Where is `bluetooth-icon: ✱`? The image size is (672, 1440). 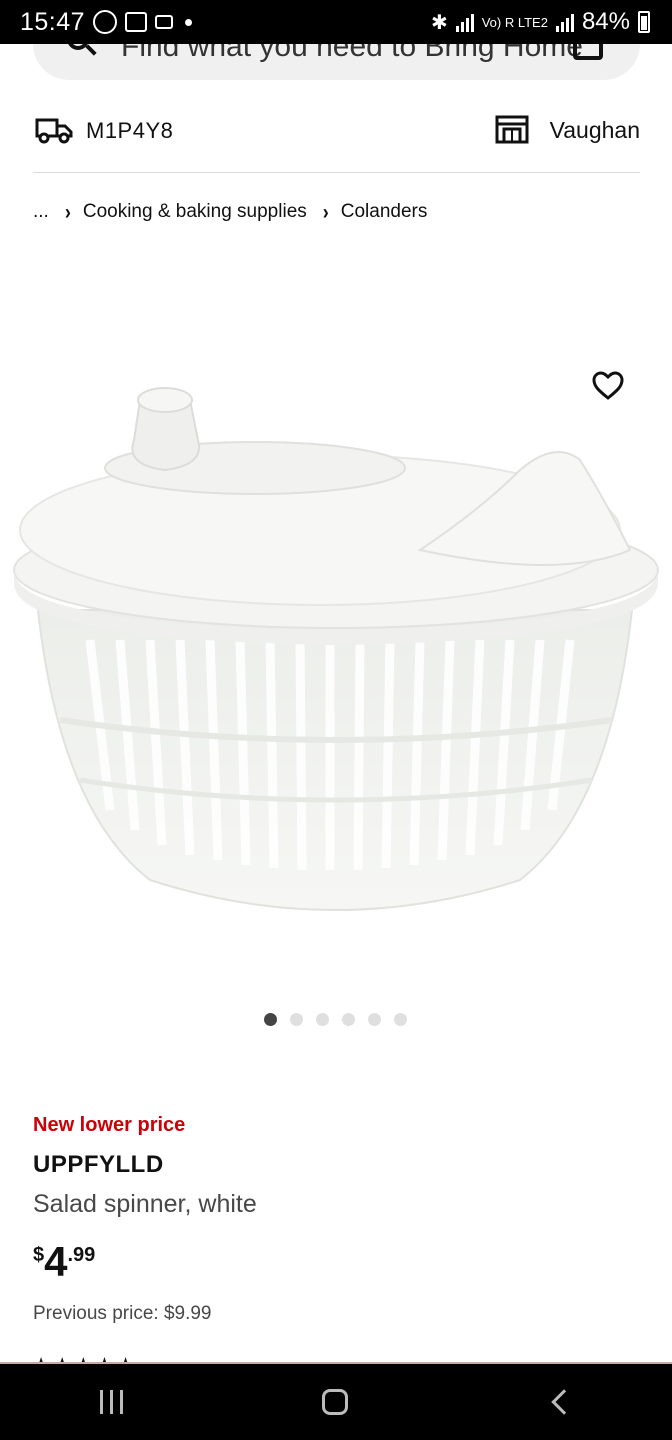 bluetooth-icon: ✱ is located at coordinates (439, 22).